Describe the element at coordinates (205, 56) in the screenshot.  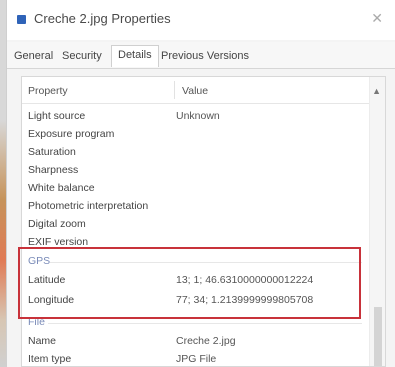
I see `tab-previous-versions: Previous Versions` at that location.